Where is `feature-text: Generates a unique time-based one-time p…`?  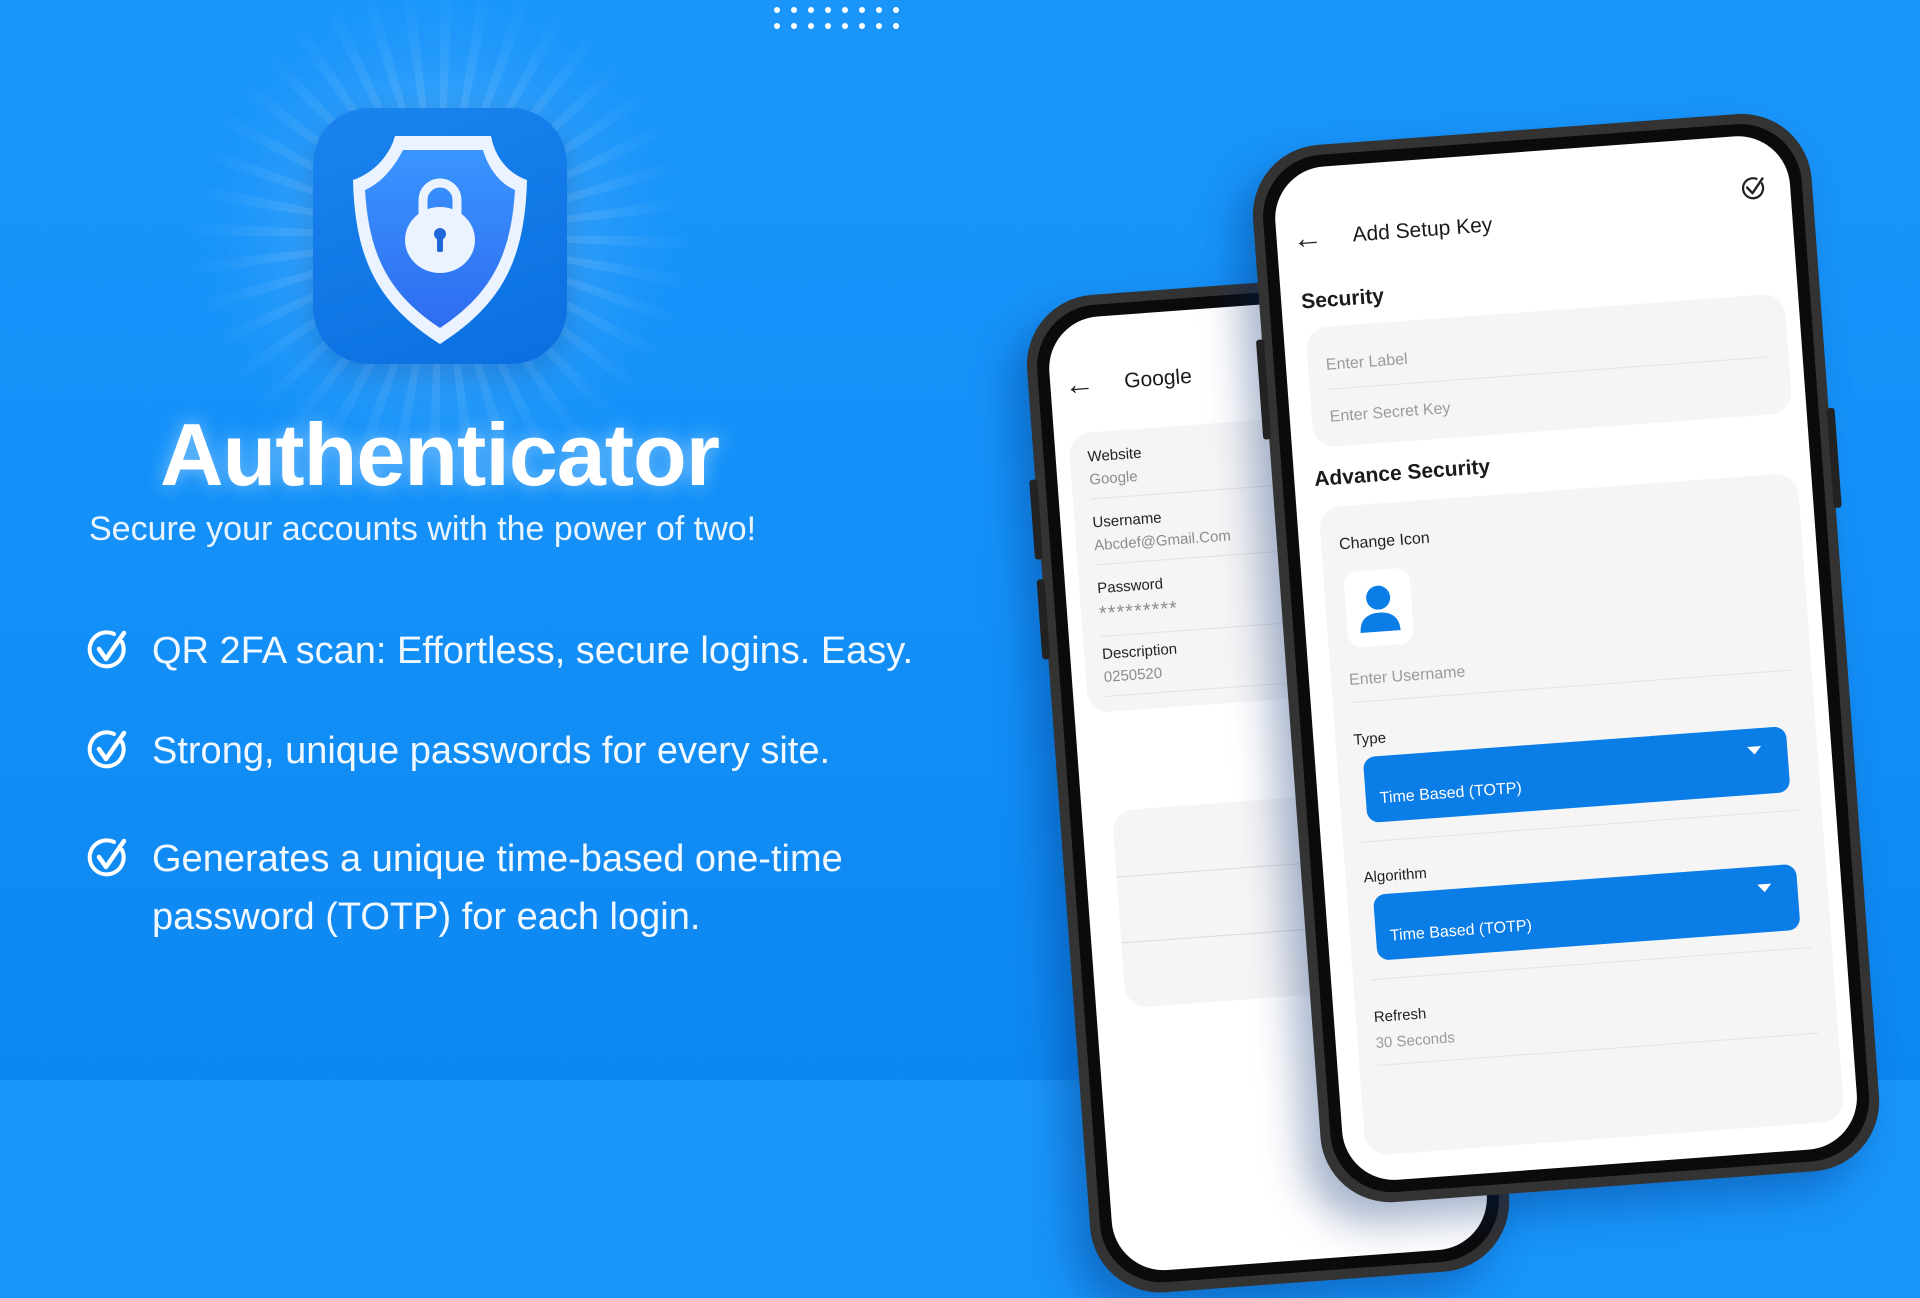 feature-text: Generates a unique time-based one-time p… is located at coordinates (497, 888).